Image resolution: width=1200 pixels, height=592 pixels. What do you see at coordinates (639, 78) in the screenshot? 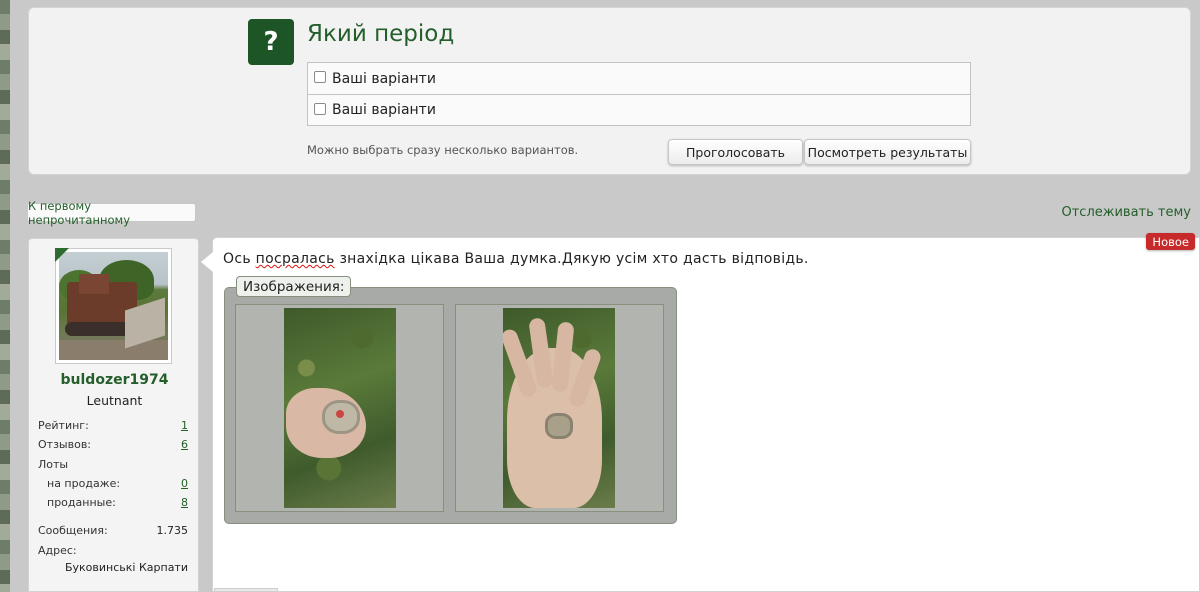
I see `poll-option-1: Ваші варіанти` at bounding box center [639, 78].